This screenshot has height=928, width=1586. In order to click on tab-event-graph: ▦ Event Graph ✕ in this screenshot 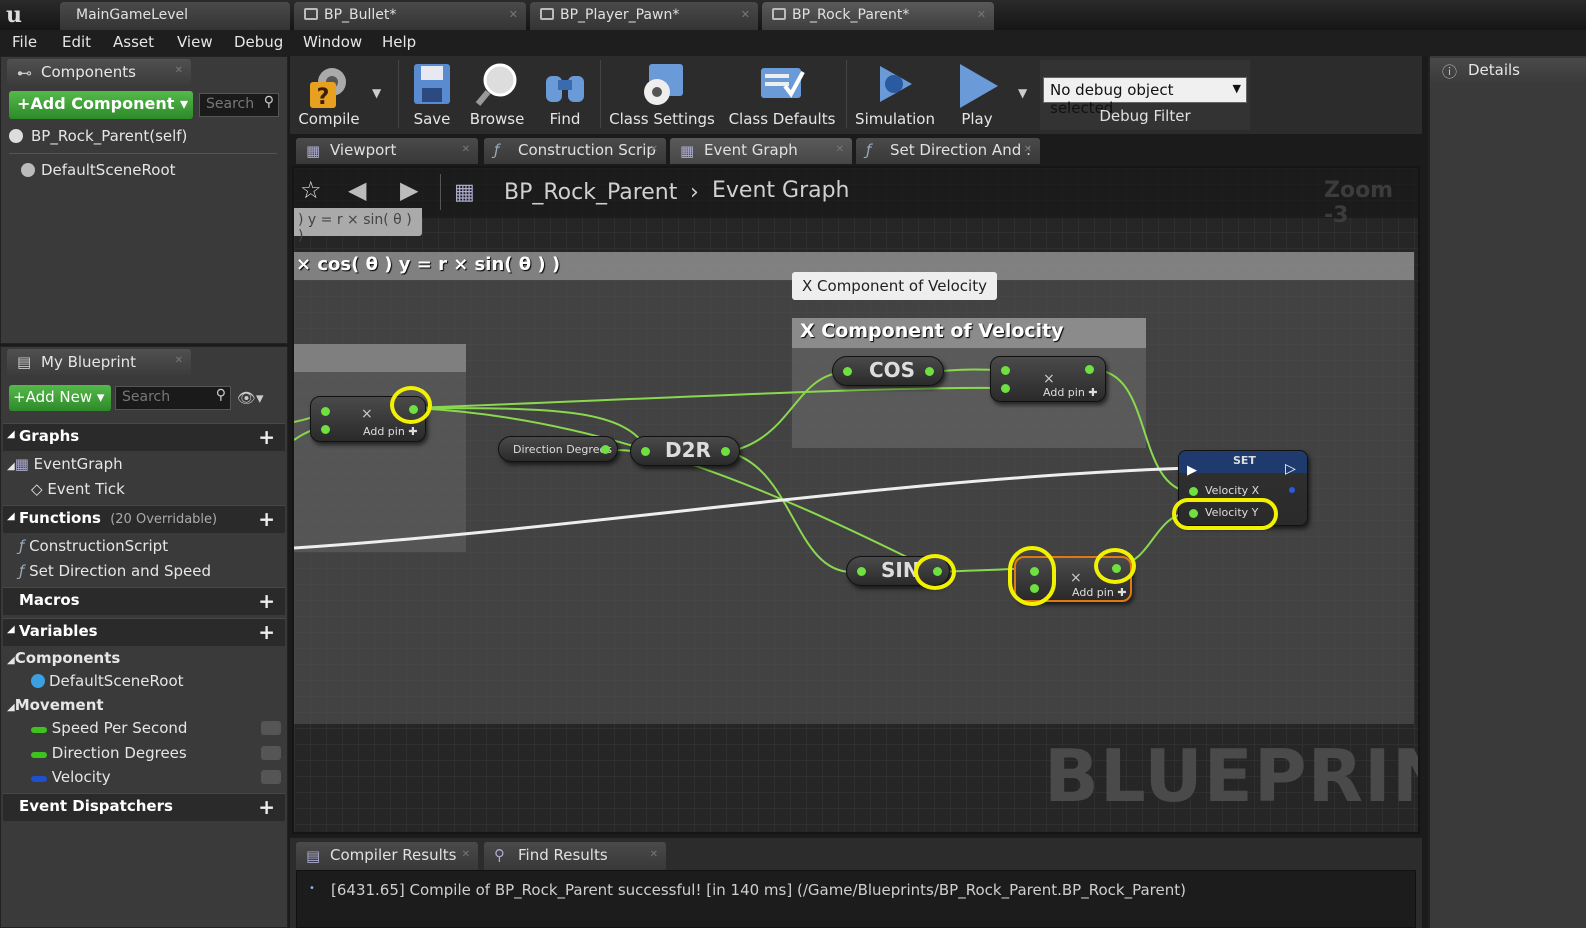, I will do `click(761, 151)`.